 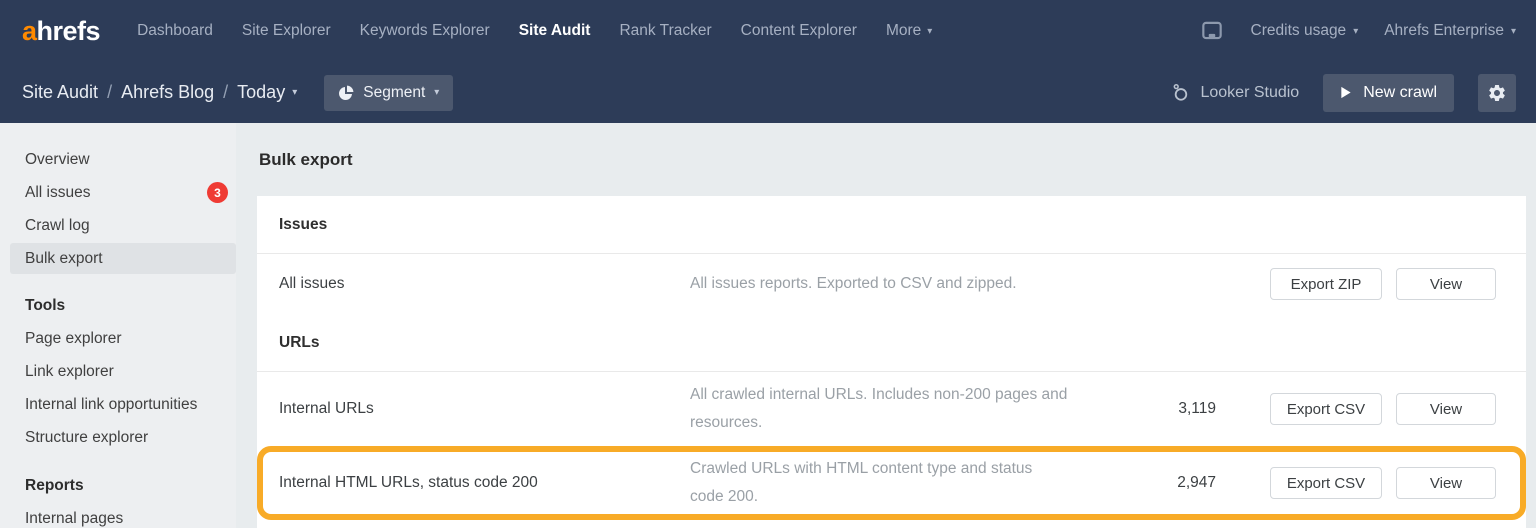 What do you see at coordinates (425, 31) in the screenshot?
I see `nav-item-keywords-explorer: Keywords Explorer` at bounding box center [425, 31].